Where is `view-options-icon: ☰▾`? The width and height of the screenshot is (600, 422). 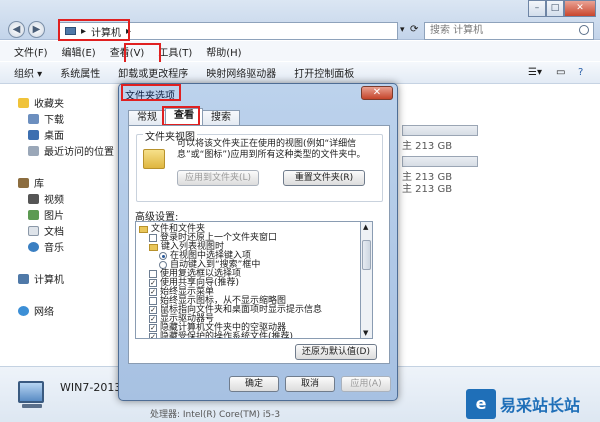 view-options-icon: ☰▾ is located at coordinates (535, 72).